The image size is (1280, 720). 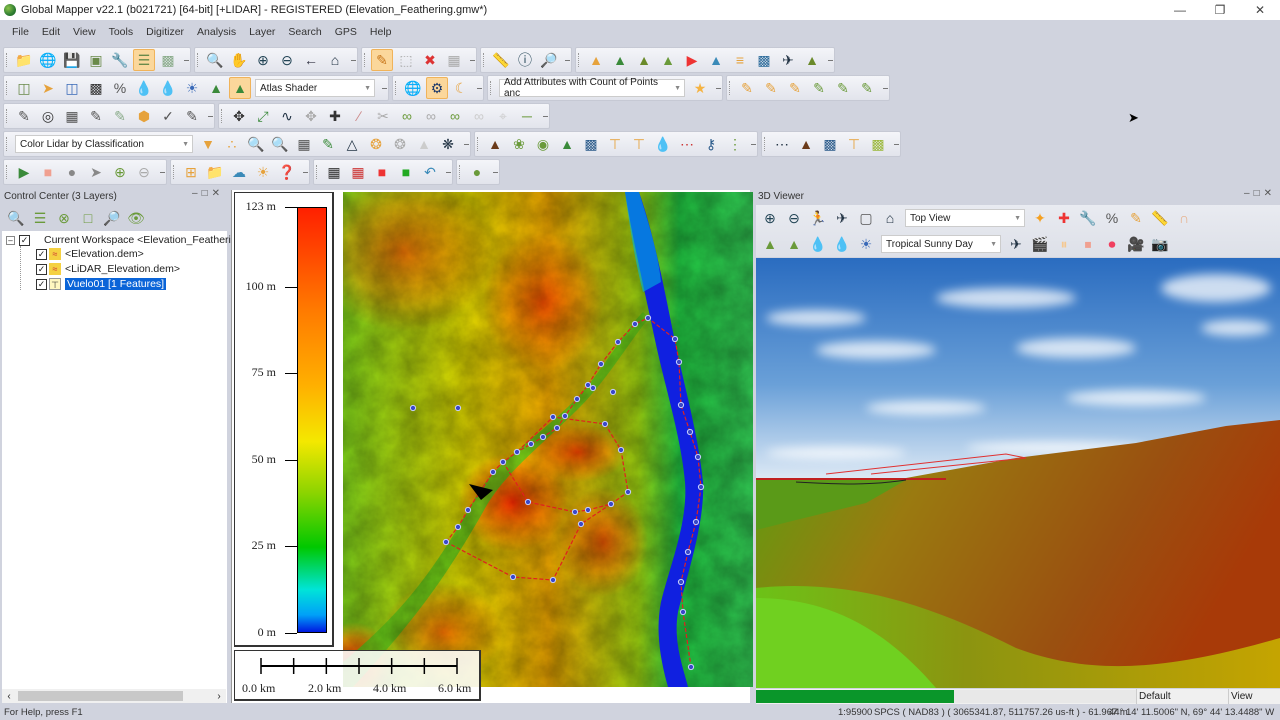 I want to click on edit-lidar-icon: ✎, so click(x=328, y=144).